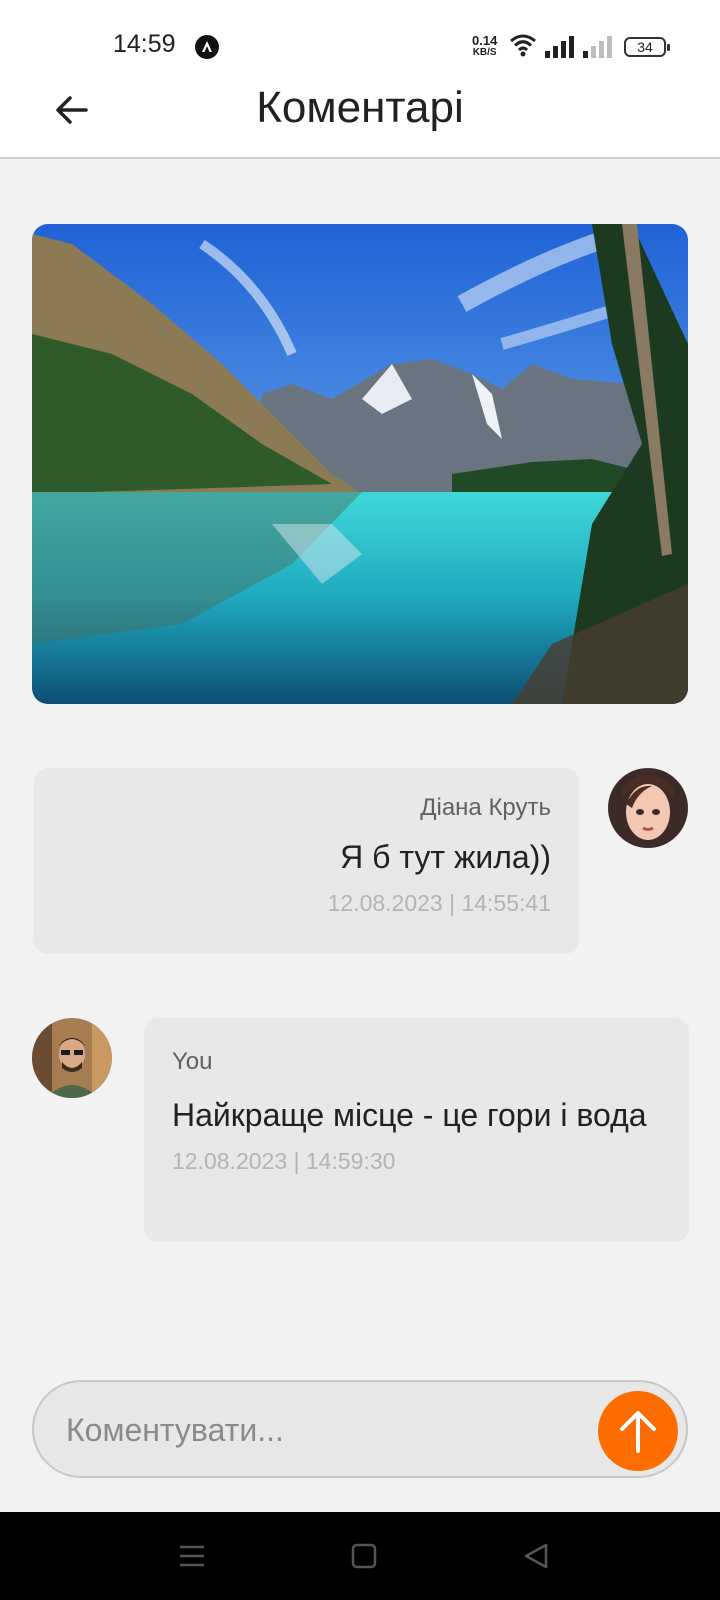  What do you see at coordinates (560, 49) in the screenshot?
I see `signal-strength-icon` at bounding box center [560, 49].